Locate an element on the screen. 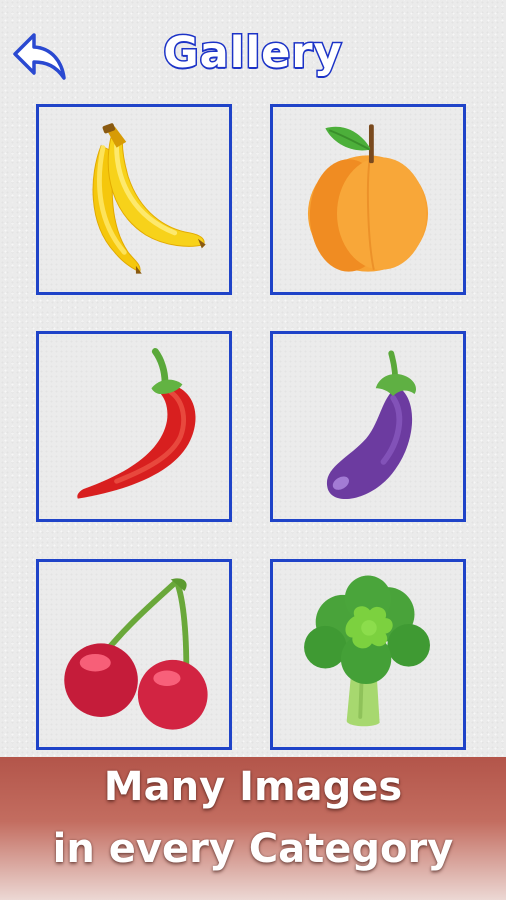 The width and height of the screenshot is (506, 900). gallery-item-chili-pepper is located at coordinates (134, 426).